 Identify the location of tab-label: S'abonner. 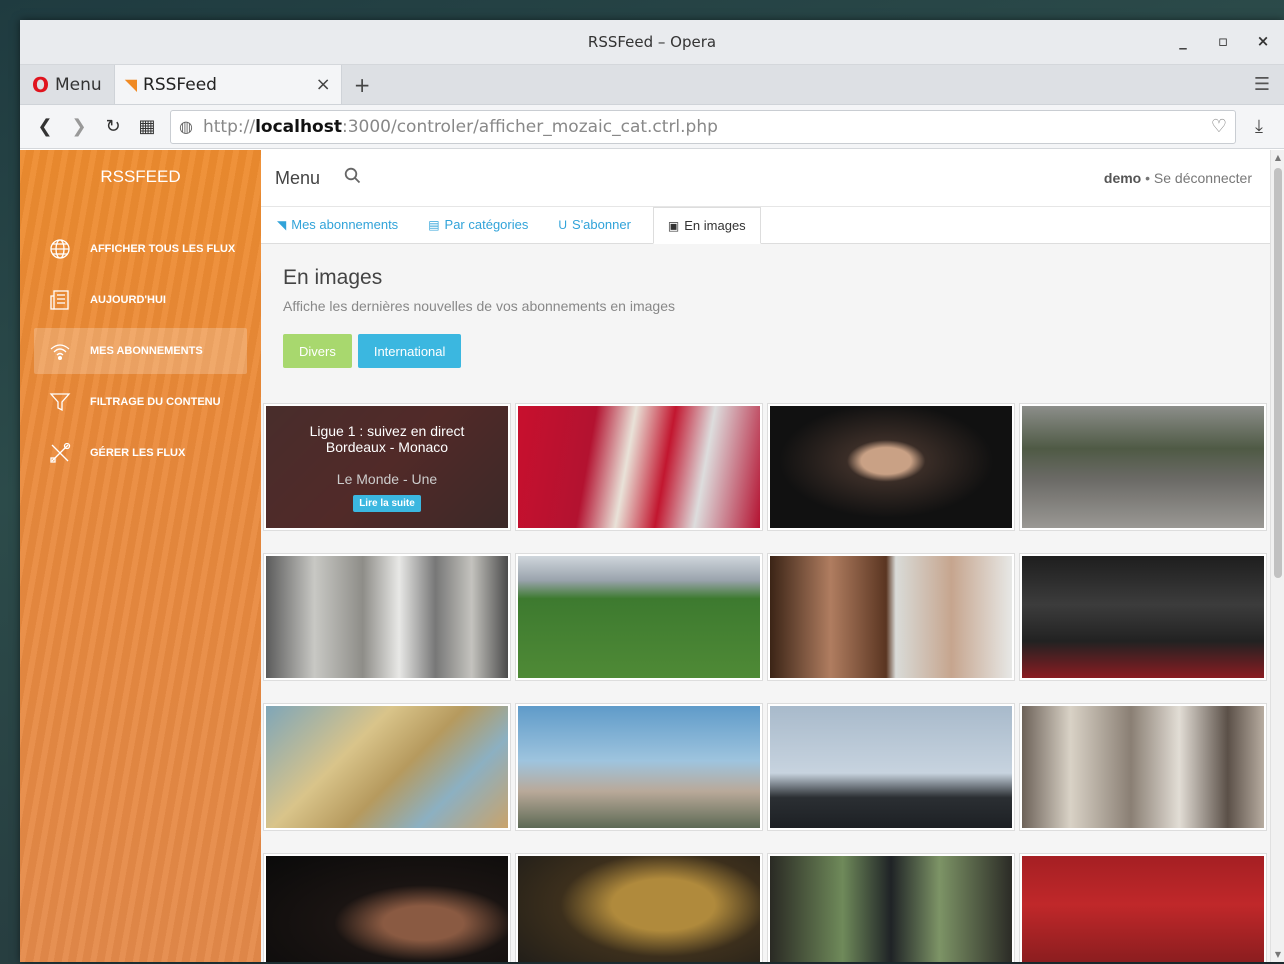
(601, 224).